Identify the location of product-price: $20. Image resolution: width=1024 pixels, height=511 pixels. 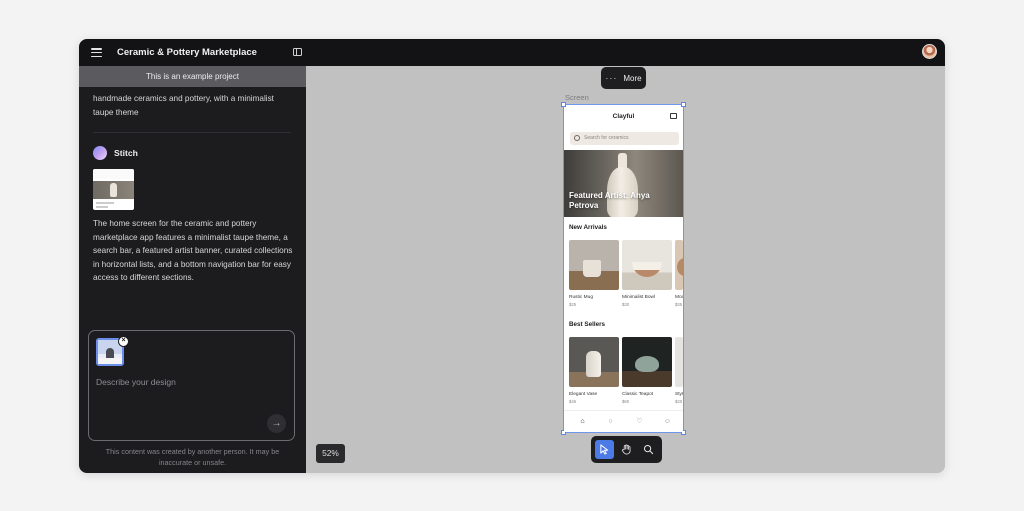
(679, 401).